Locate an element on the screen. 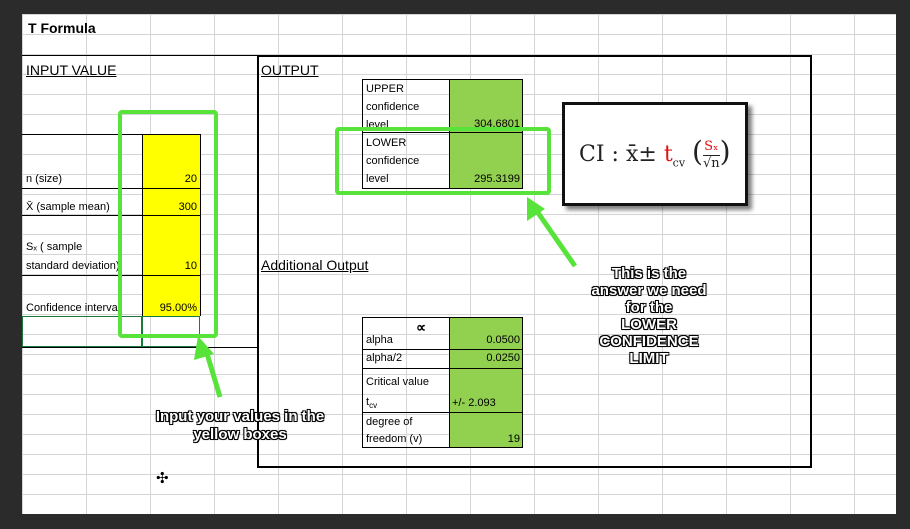  arrow-to-input-icon is located at coordinates (208, 367).